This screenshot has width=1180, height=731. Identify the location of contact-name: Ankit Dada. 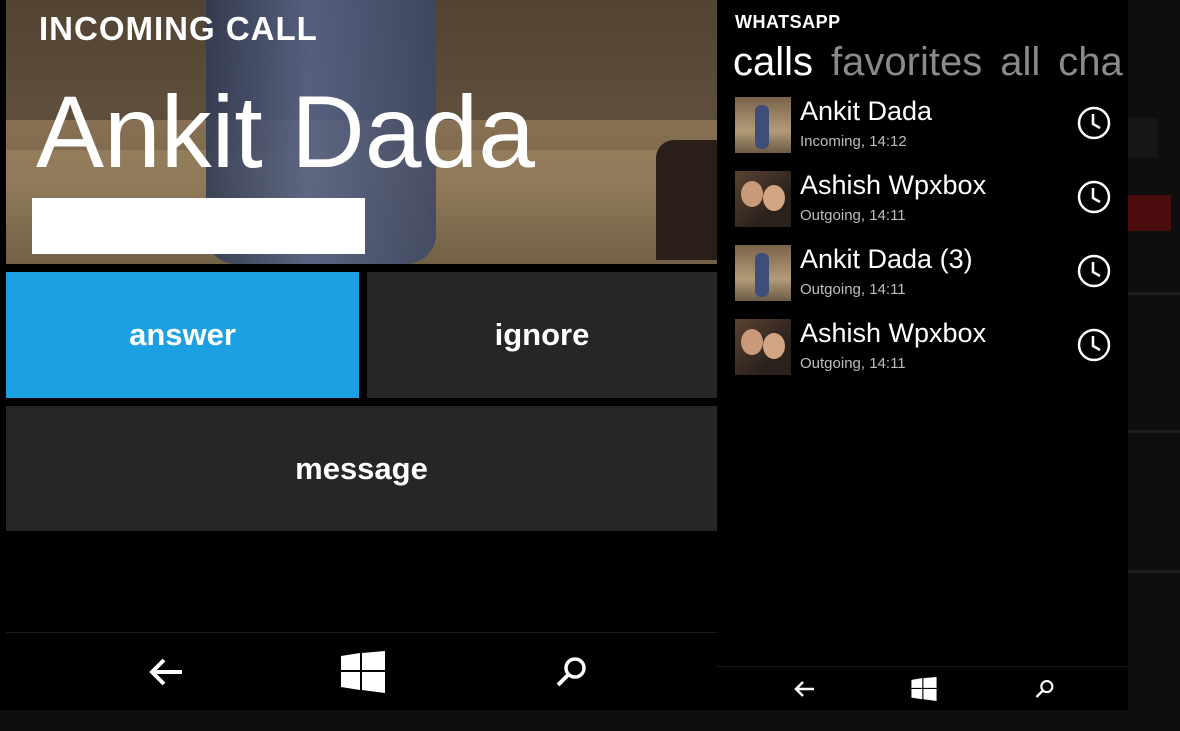
(866, 111).